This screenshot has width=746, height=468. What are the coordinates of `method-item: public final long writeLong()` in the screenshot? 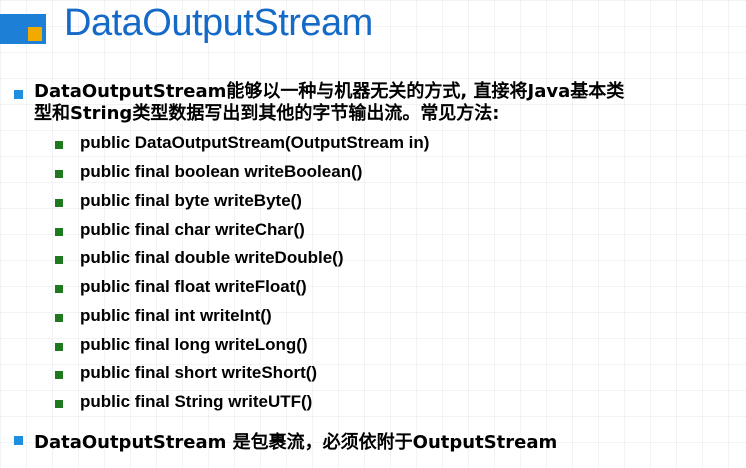 It's located at (194, 344).